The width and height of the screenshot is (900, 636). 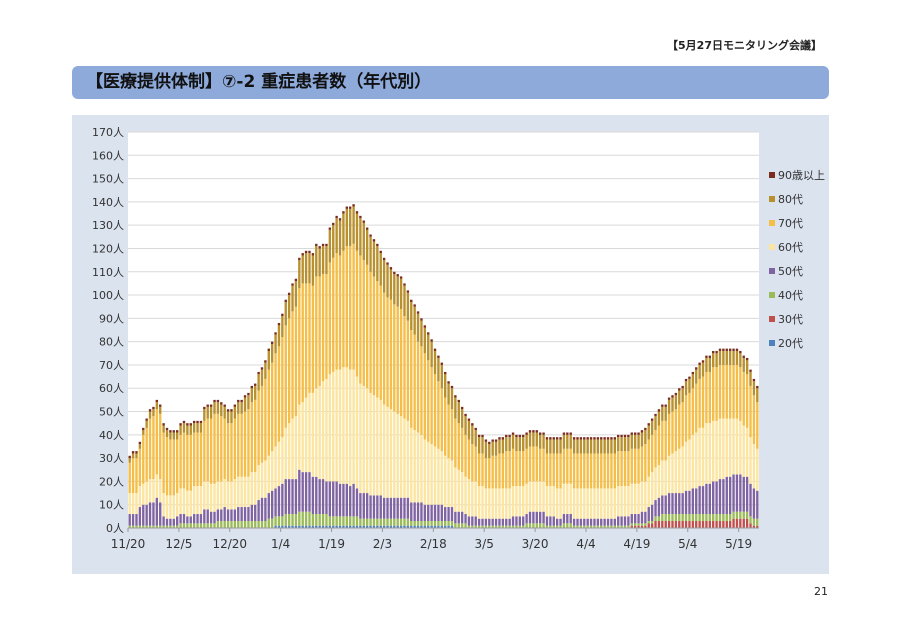 I want to click on y-tick-label: 60人, so click(x=111, y=388).